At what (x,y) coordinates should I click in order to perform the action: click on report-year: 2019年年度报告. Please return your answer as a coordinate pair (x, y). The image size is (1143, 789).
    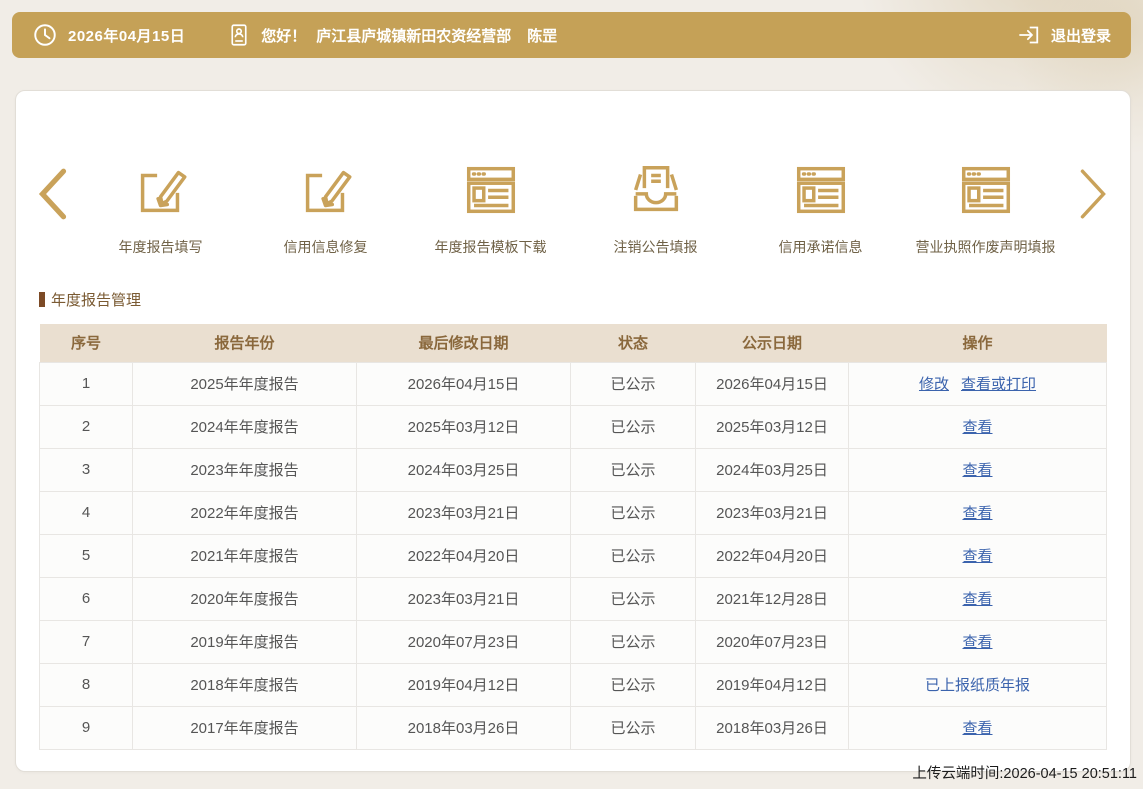
    Looking at the image, I should click on (244, 641).